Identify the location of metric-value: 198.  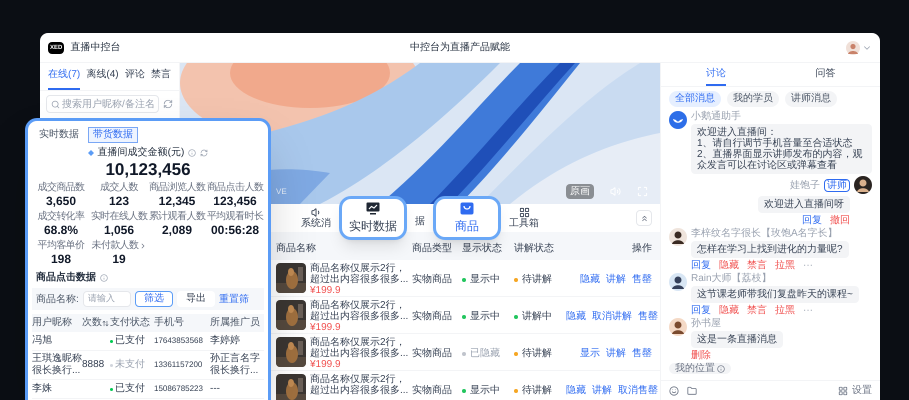
(61, 259).